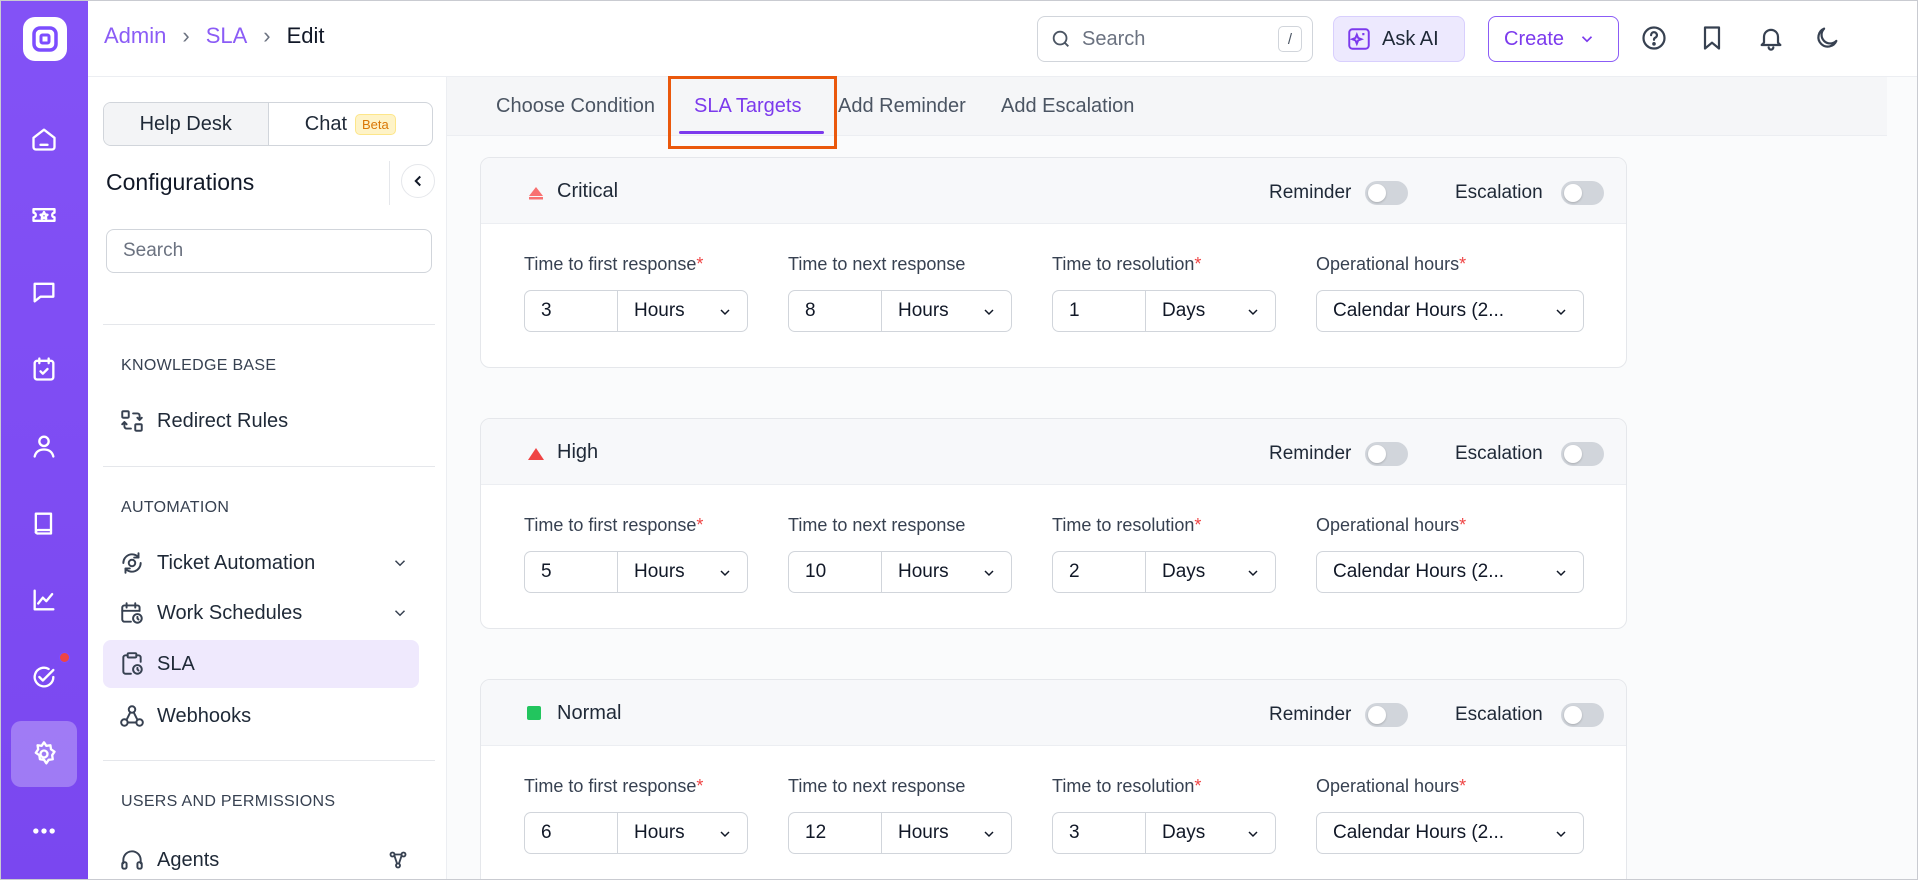 The image size is (1918, 880). I want to click on resolution-value-input: 3, so click(1098, 833).